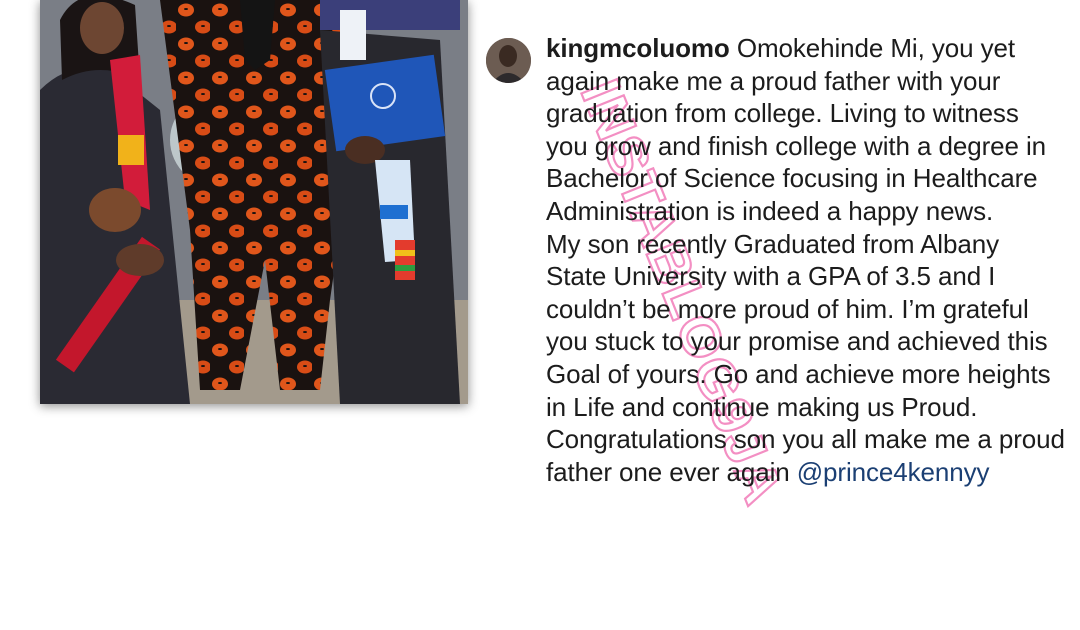 Image resolution: width=1080 pixels, height=630 pixels. Describe the element at coordinates (638, 48) in the screenshot. I see `username: kingmcoluomo` at that location.